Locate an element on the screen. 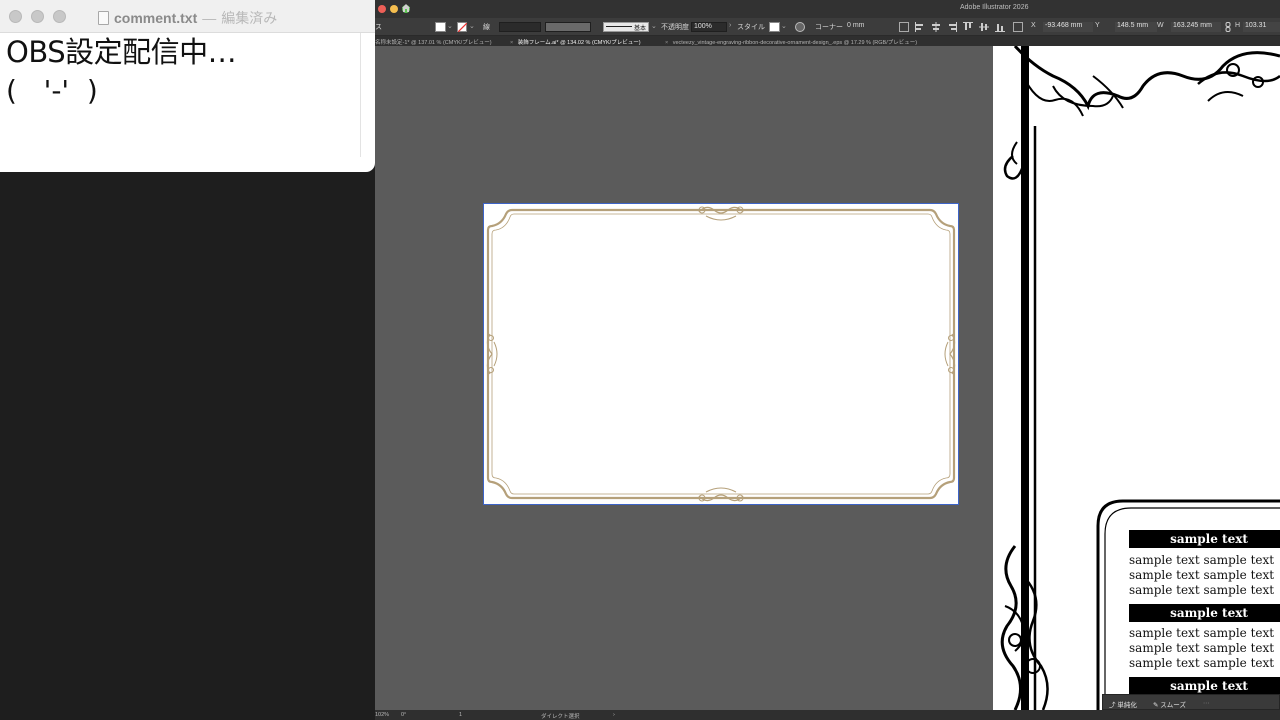 The height and width of the screenshot is (720, 1280). close-window-button is located at coordinates (15, 16).